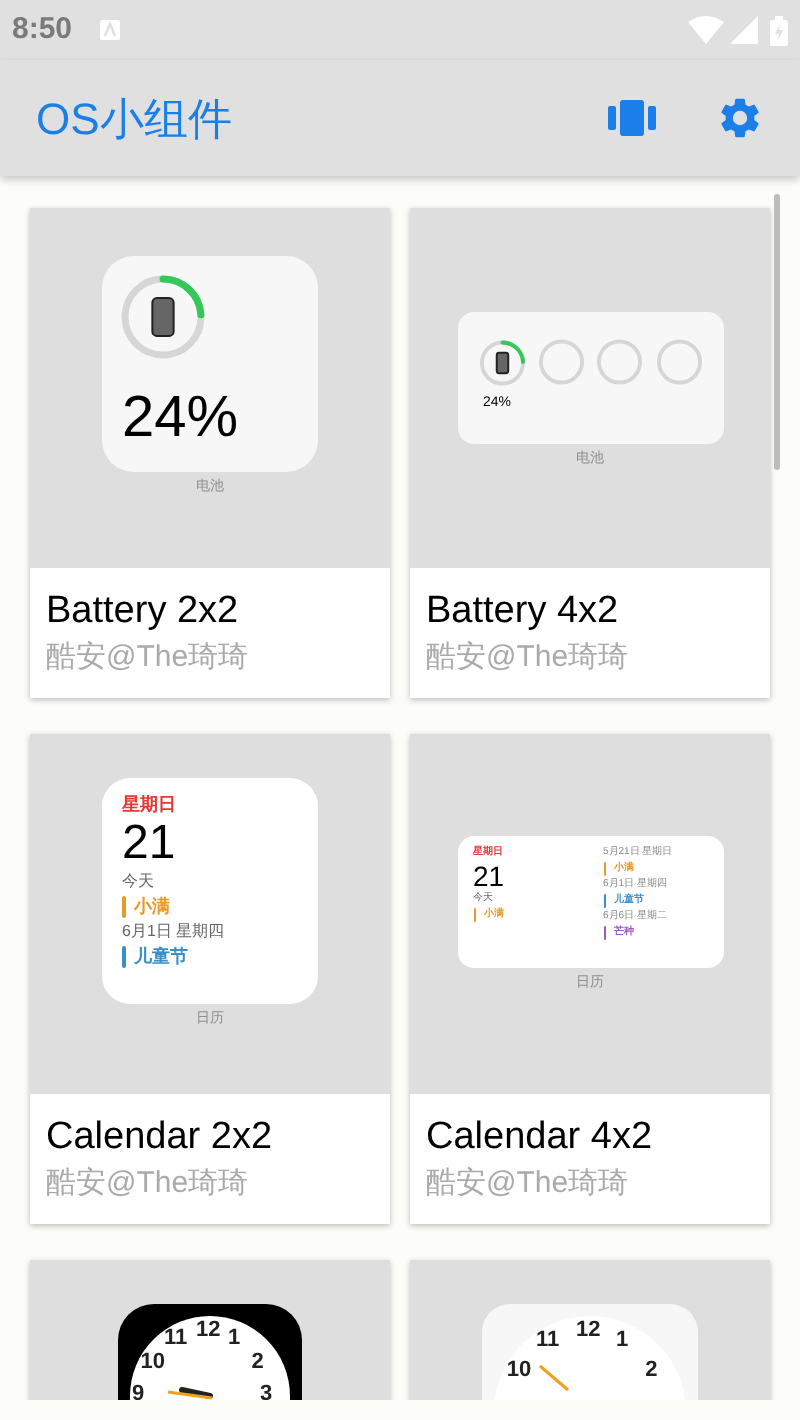 This screenshot has height=1420, width=800. I want to click on settings-button, so click(740, 118).